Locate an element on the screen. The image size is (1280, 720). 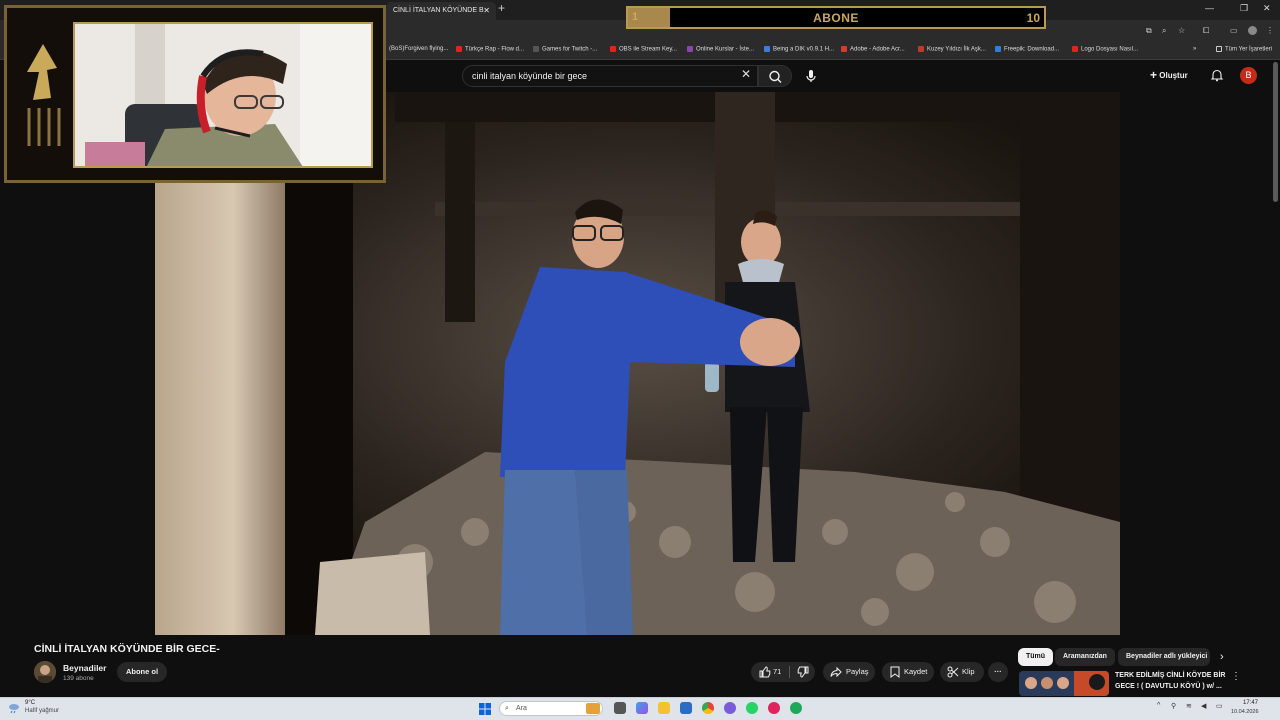
minimize-icon: — is located at coordinates (1209, 8).